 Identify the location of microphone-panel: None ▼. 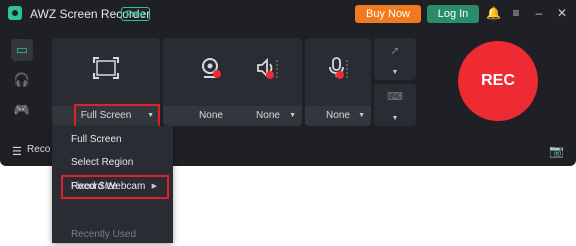
(338, 82).